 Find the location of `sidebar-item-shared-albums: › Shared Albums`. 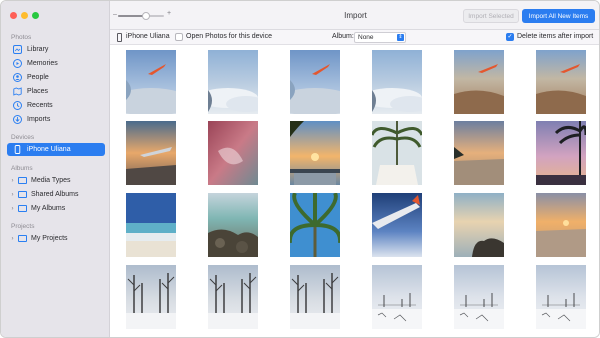

sidebar-item-shared-albums: › Shared Albums is located at coordinates (56, 194).